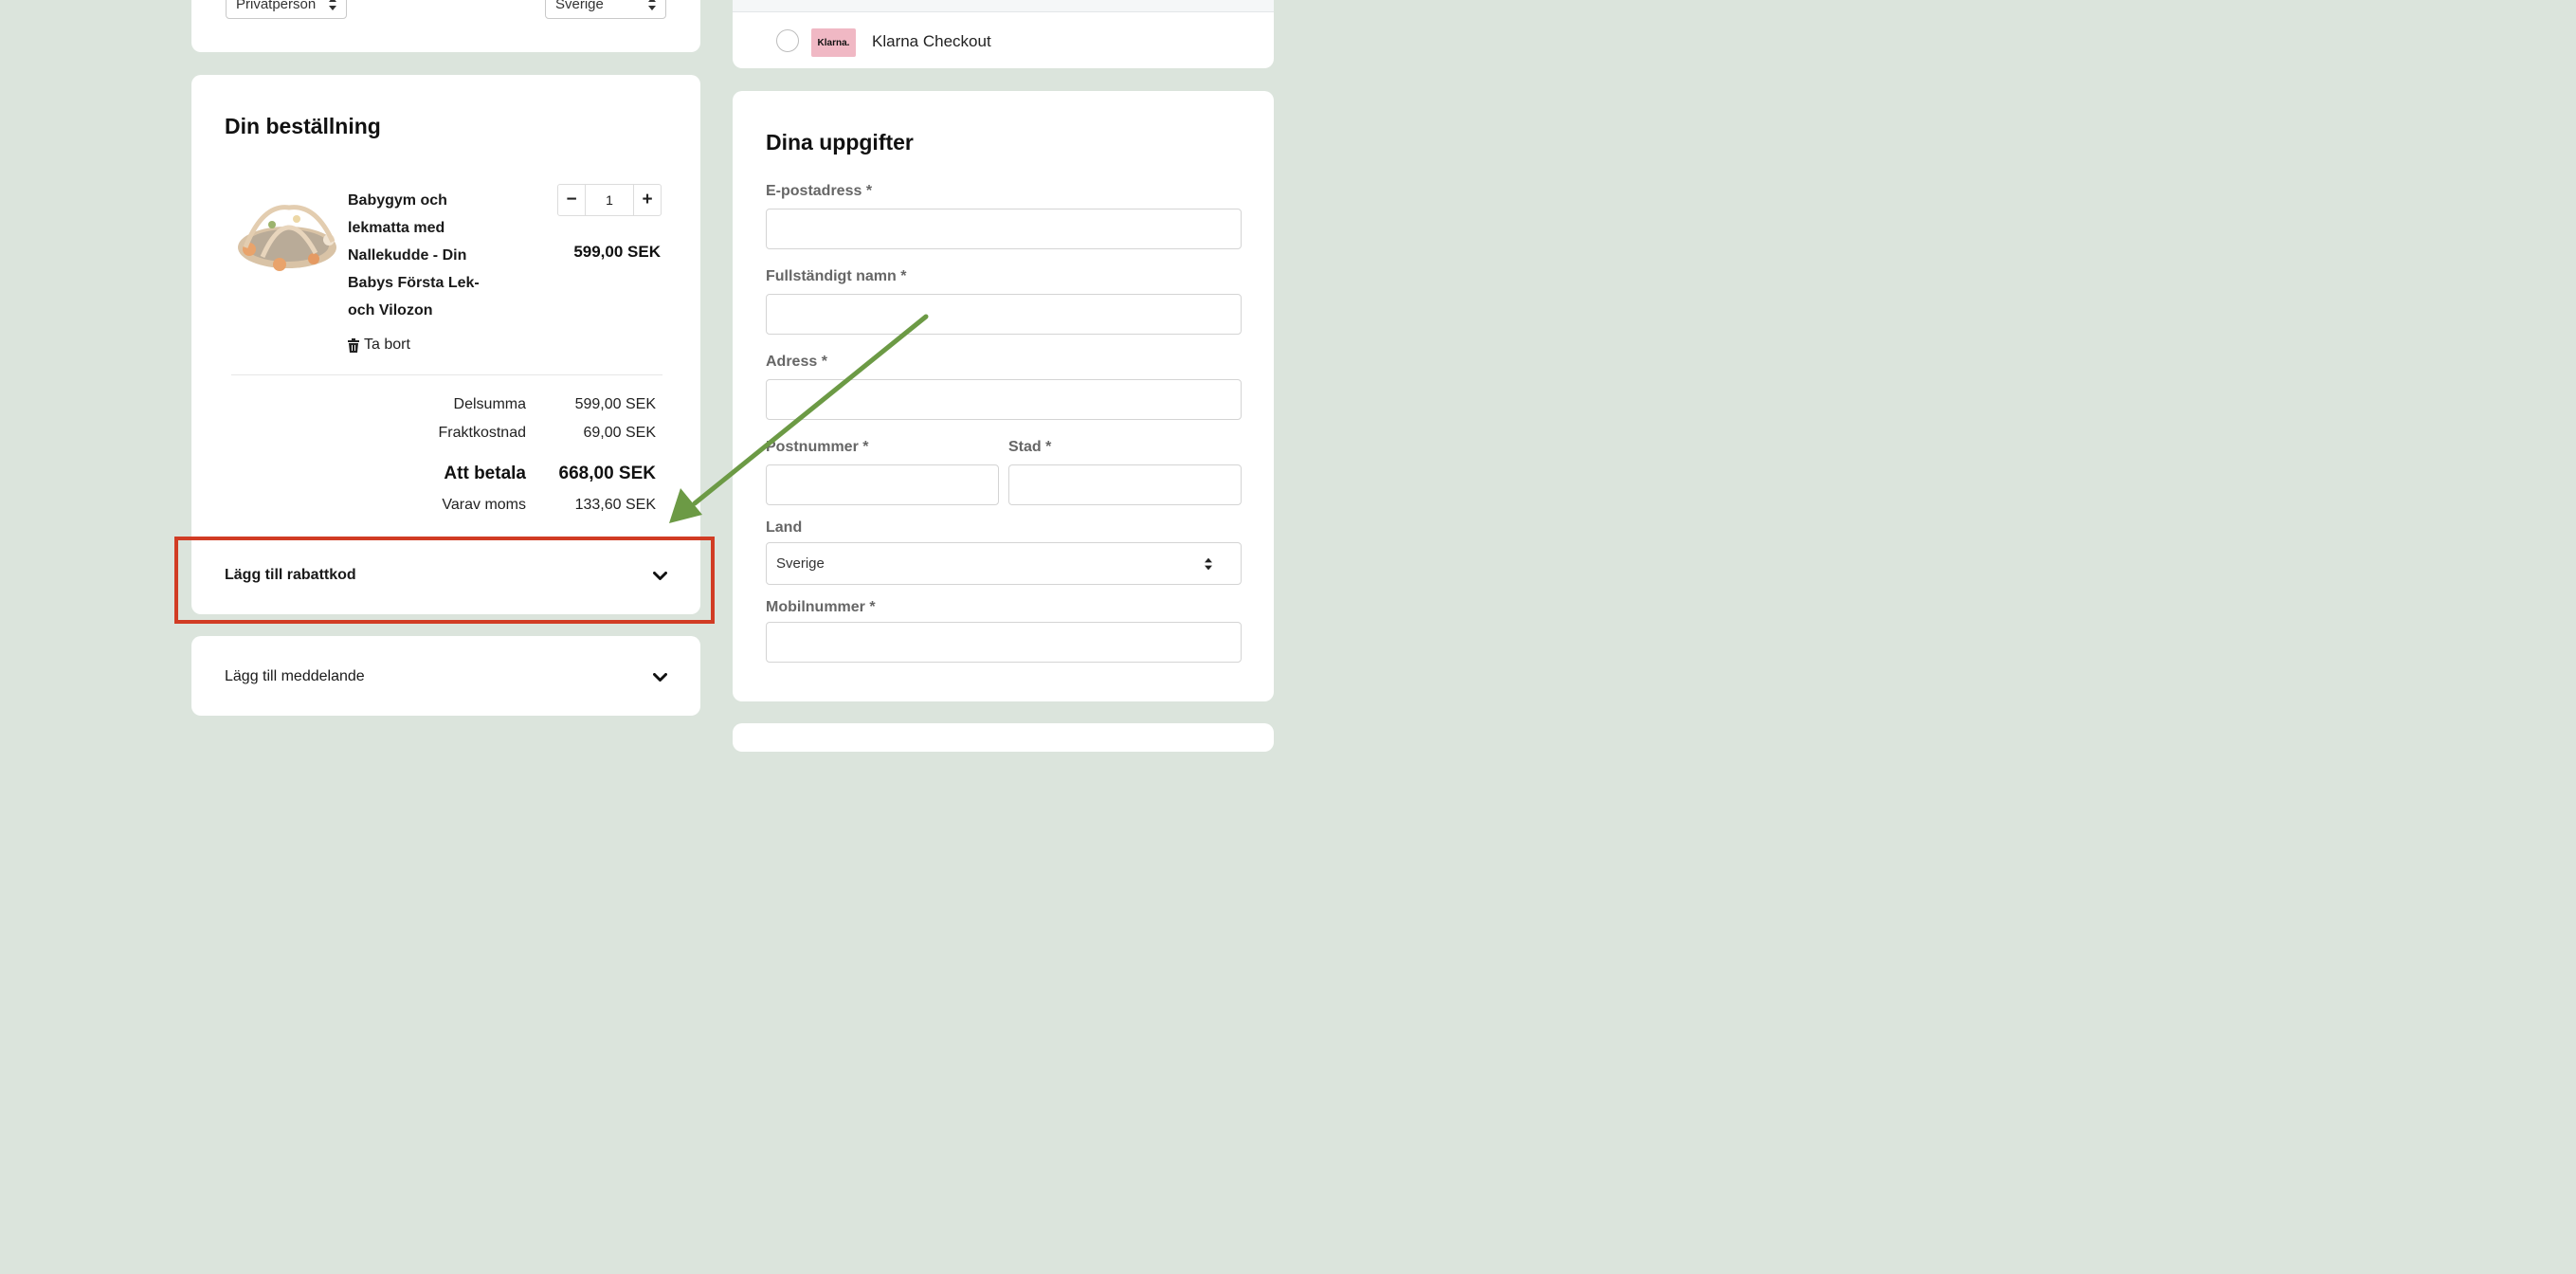 This screenshot has height=1274, width=2576. I want to click on klarna-label: Klarna Checkout, so click(931, 41).